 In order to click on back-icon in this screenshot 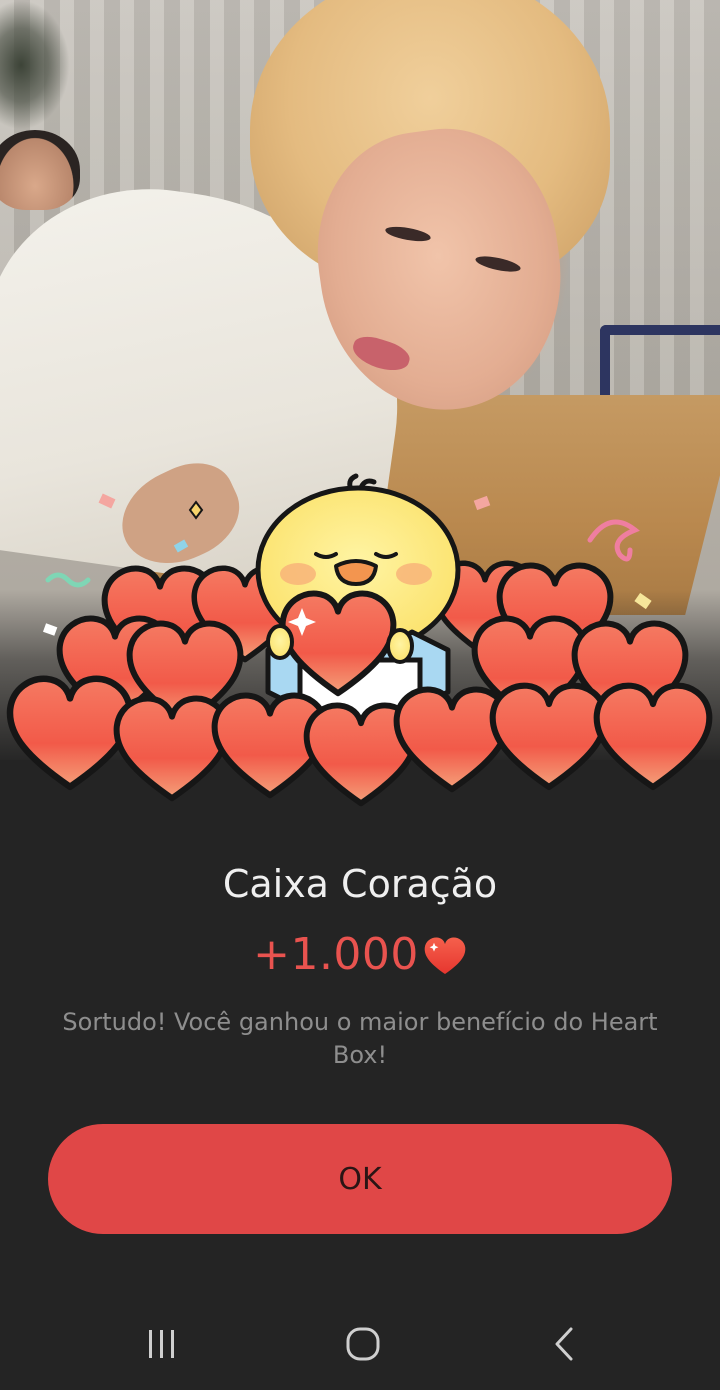, I will do `click(564, 1344)`.